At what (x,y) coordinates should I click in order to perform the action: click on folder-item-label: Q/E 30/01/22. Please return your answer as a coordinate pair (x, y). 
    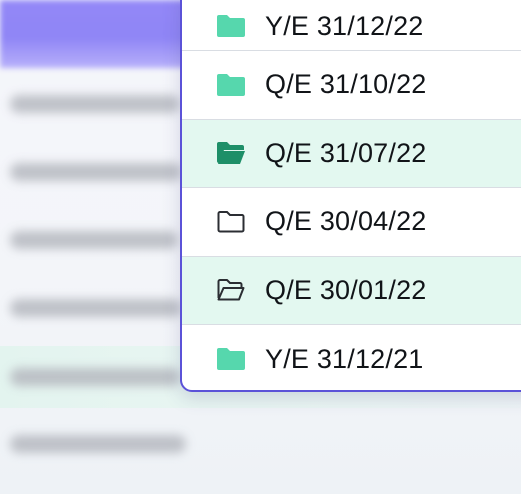
    Looking at the image, I should click on (346, 289).